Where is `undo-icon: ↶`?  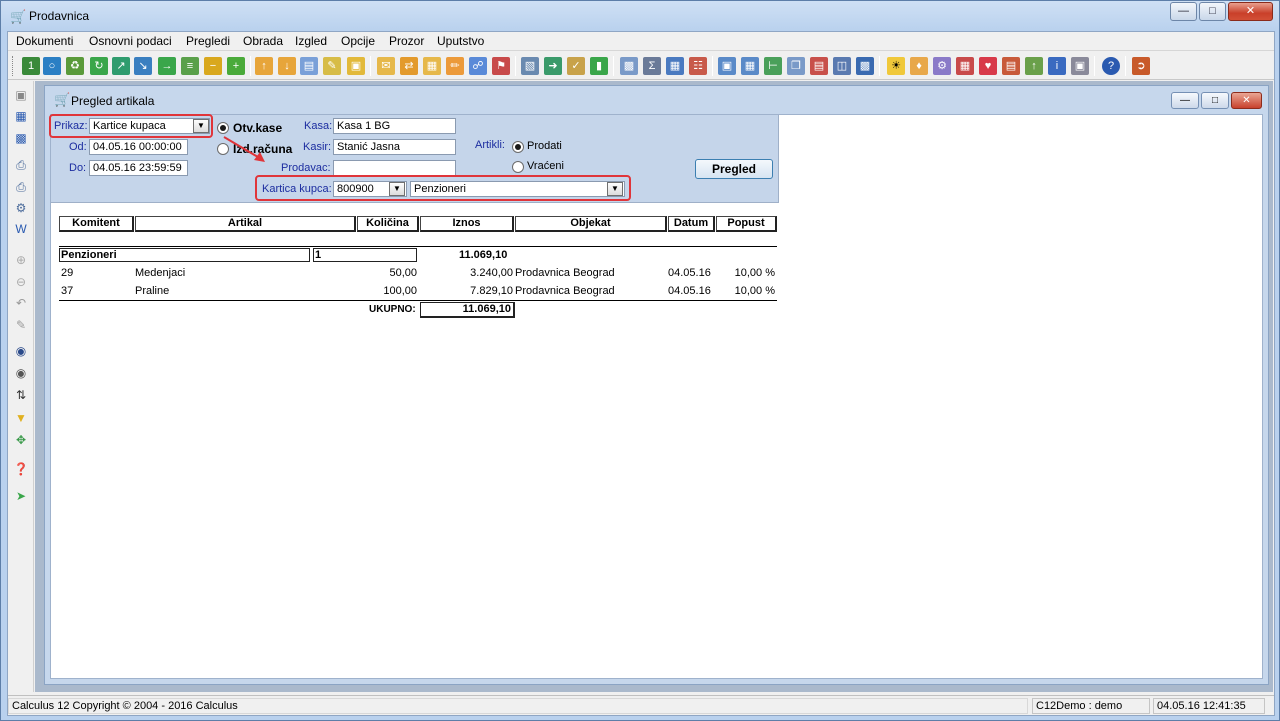 undo-icon: ↶ is located at coordinates (21, 303).